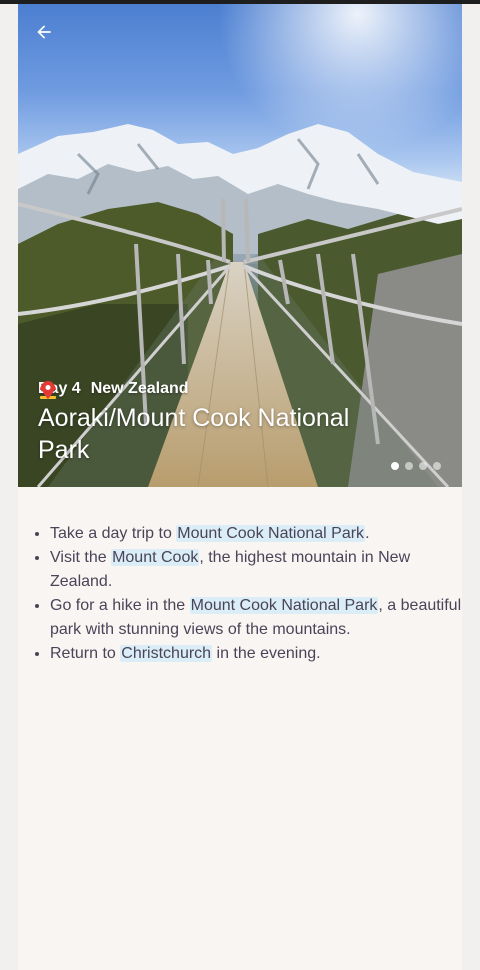 The width and height of the screenshot is (480, 970). What do you see at coordinates (155, 557) in the screenshot?
I see `place-link-mount-cook: Mount Cook` at bounding box center [155, 557].